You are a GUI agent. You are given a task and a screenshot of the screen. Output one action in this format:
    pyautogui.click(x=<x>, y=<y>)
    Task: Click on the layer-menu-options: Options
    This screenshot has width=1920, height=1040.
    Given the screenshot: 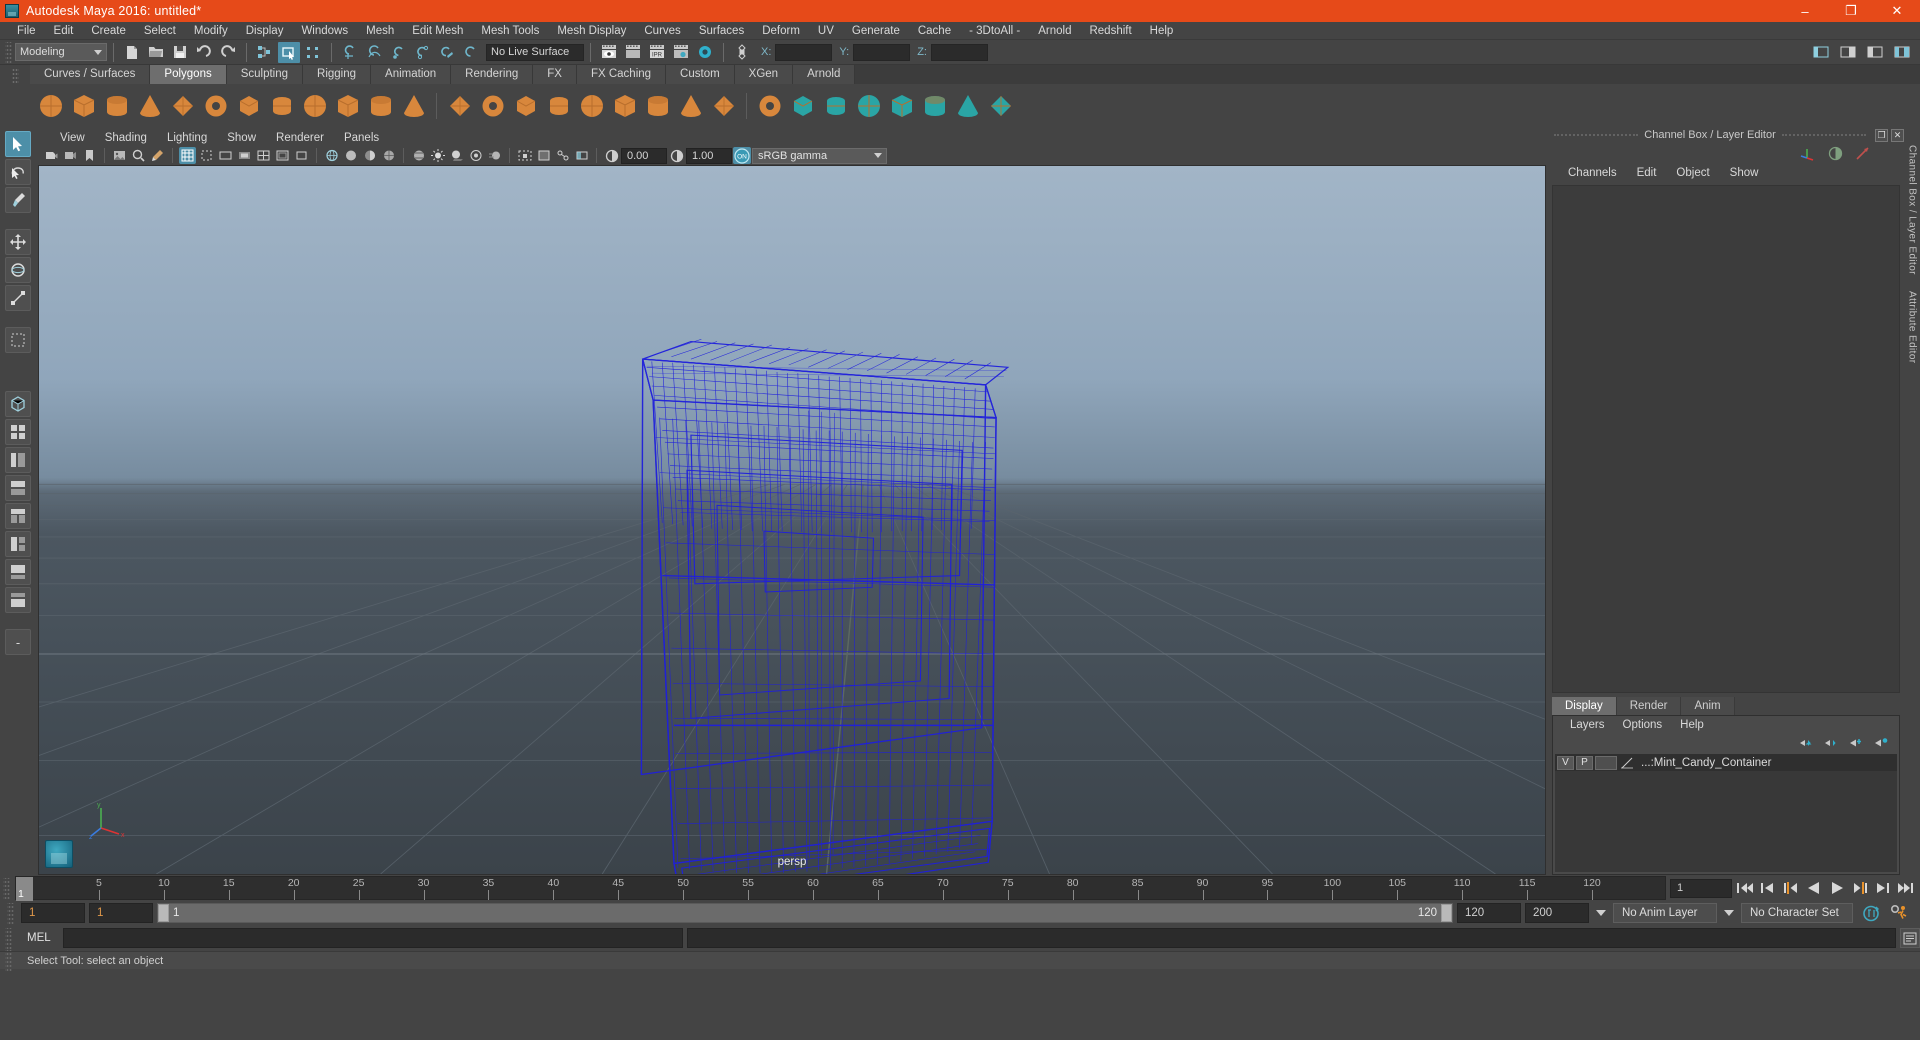 What is the action you would take?
    pyautogui.click(x=1643, y=725)
    